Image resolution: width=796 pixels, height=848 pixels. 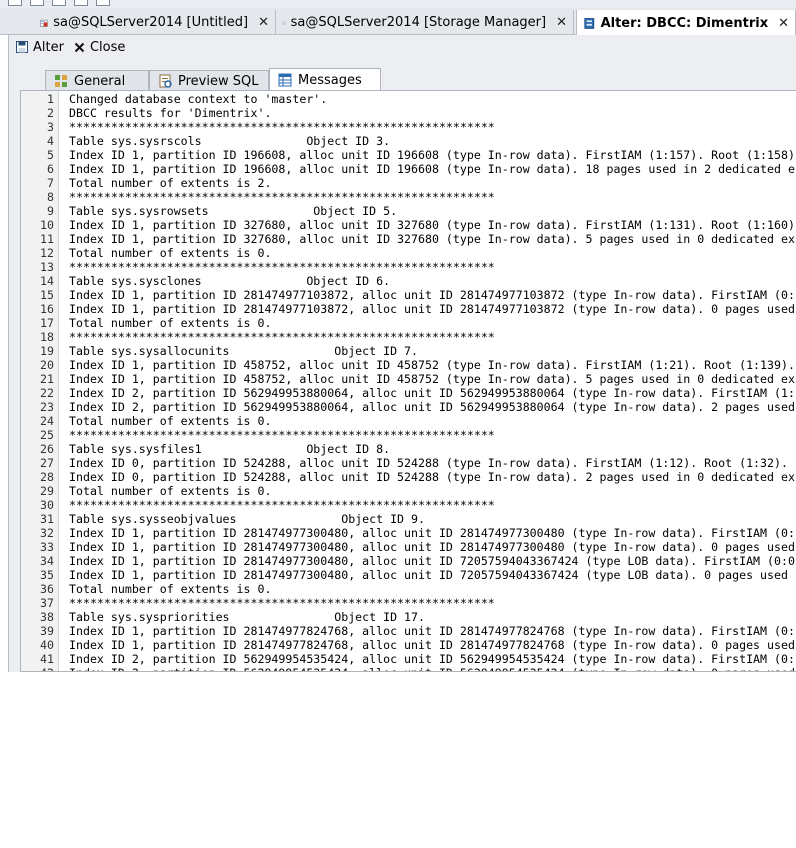 What do you see at coordinates (247, 519) in the screenshot?
I see `message-text: Table sys.sysseobjvalues Object ID 9.` at bounding box center [247, 519].